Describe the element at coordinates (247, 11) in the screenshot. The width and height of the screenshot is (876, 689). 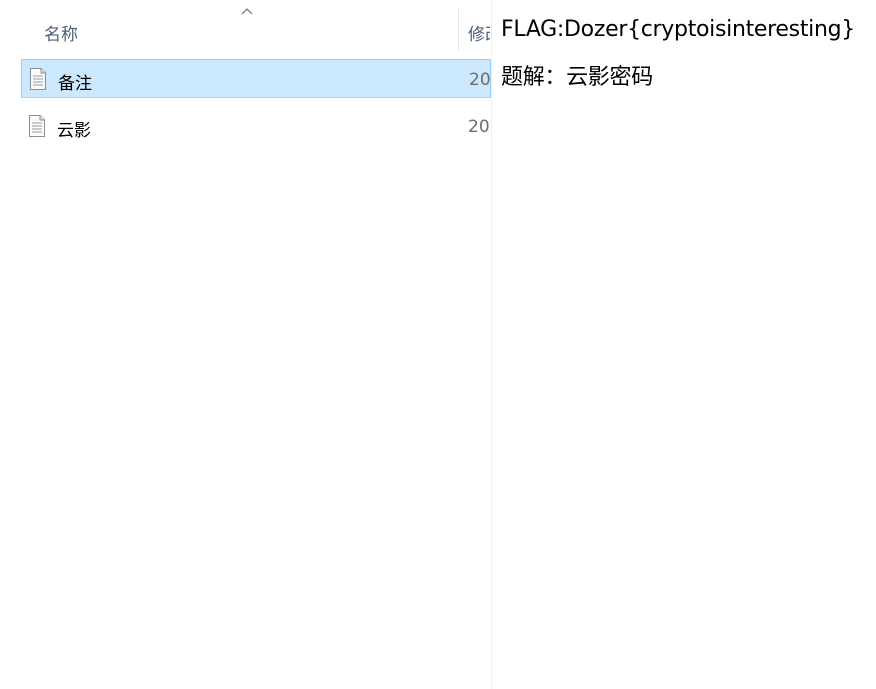
I see `sort-ascending-icon` at that location.